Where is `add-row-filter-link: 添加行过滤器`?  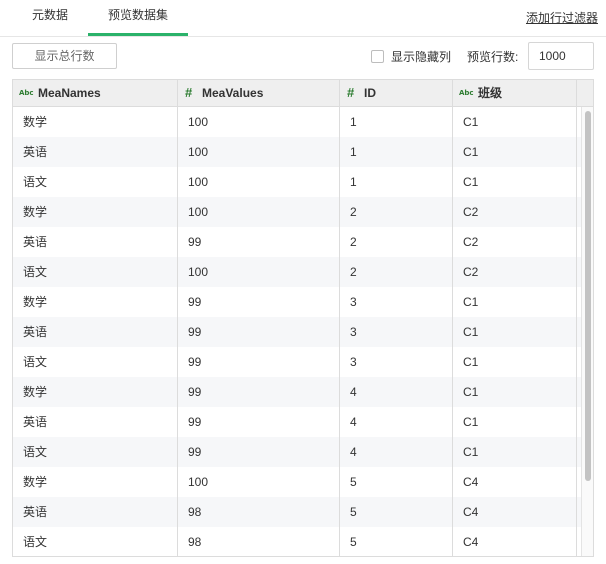
add-row-filter-link: 添加行过滤器 is located at coordinates (562, 17).